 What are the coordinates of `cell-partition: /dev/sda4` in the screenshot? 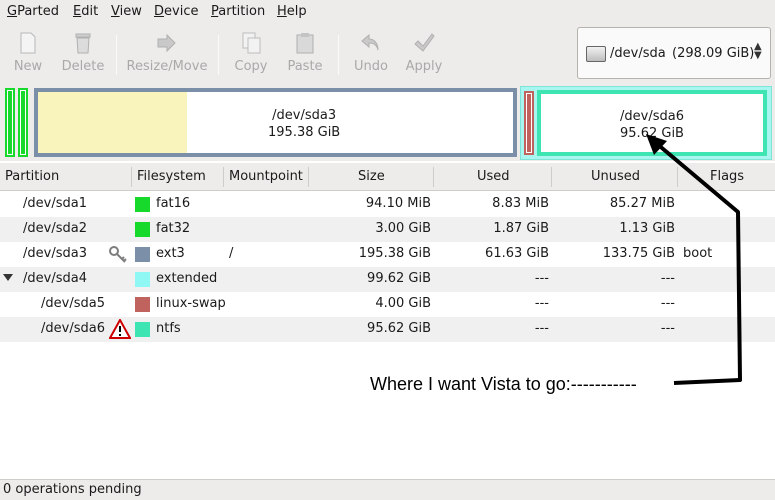 It's located at (55, 278).